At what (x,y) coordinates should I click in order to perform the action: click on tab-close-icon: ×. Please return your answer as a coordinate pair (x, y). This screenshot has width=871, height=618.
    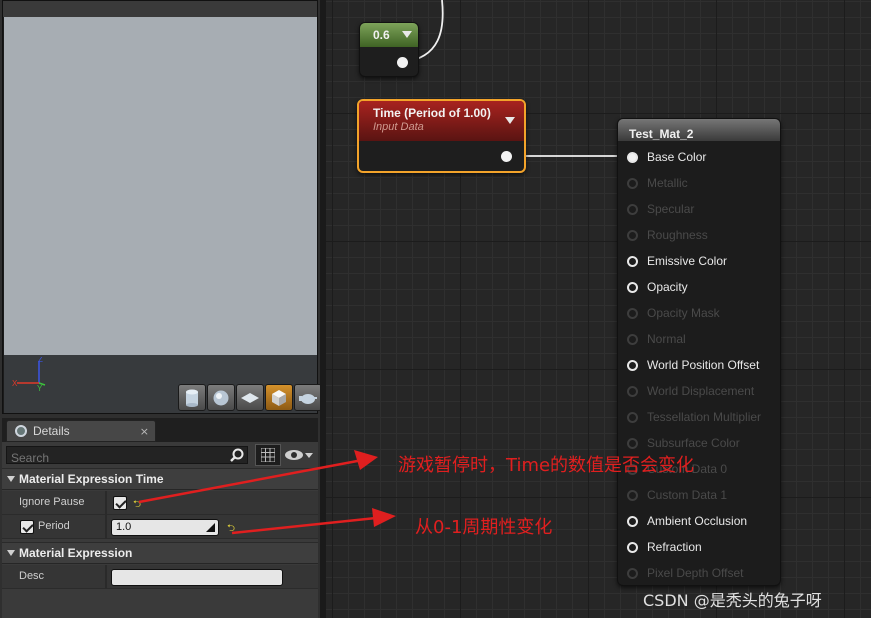
    Looking at the image, I should click on (144, 431).